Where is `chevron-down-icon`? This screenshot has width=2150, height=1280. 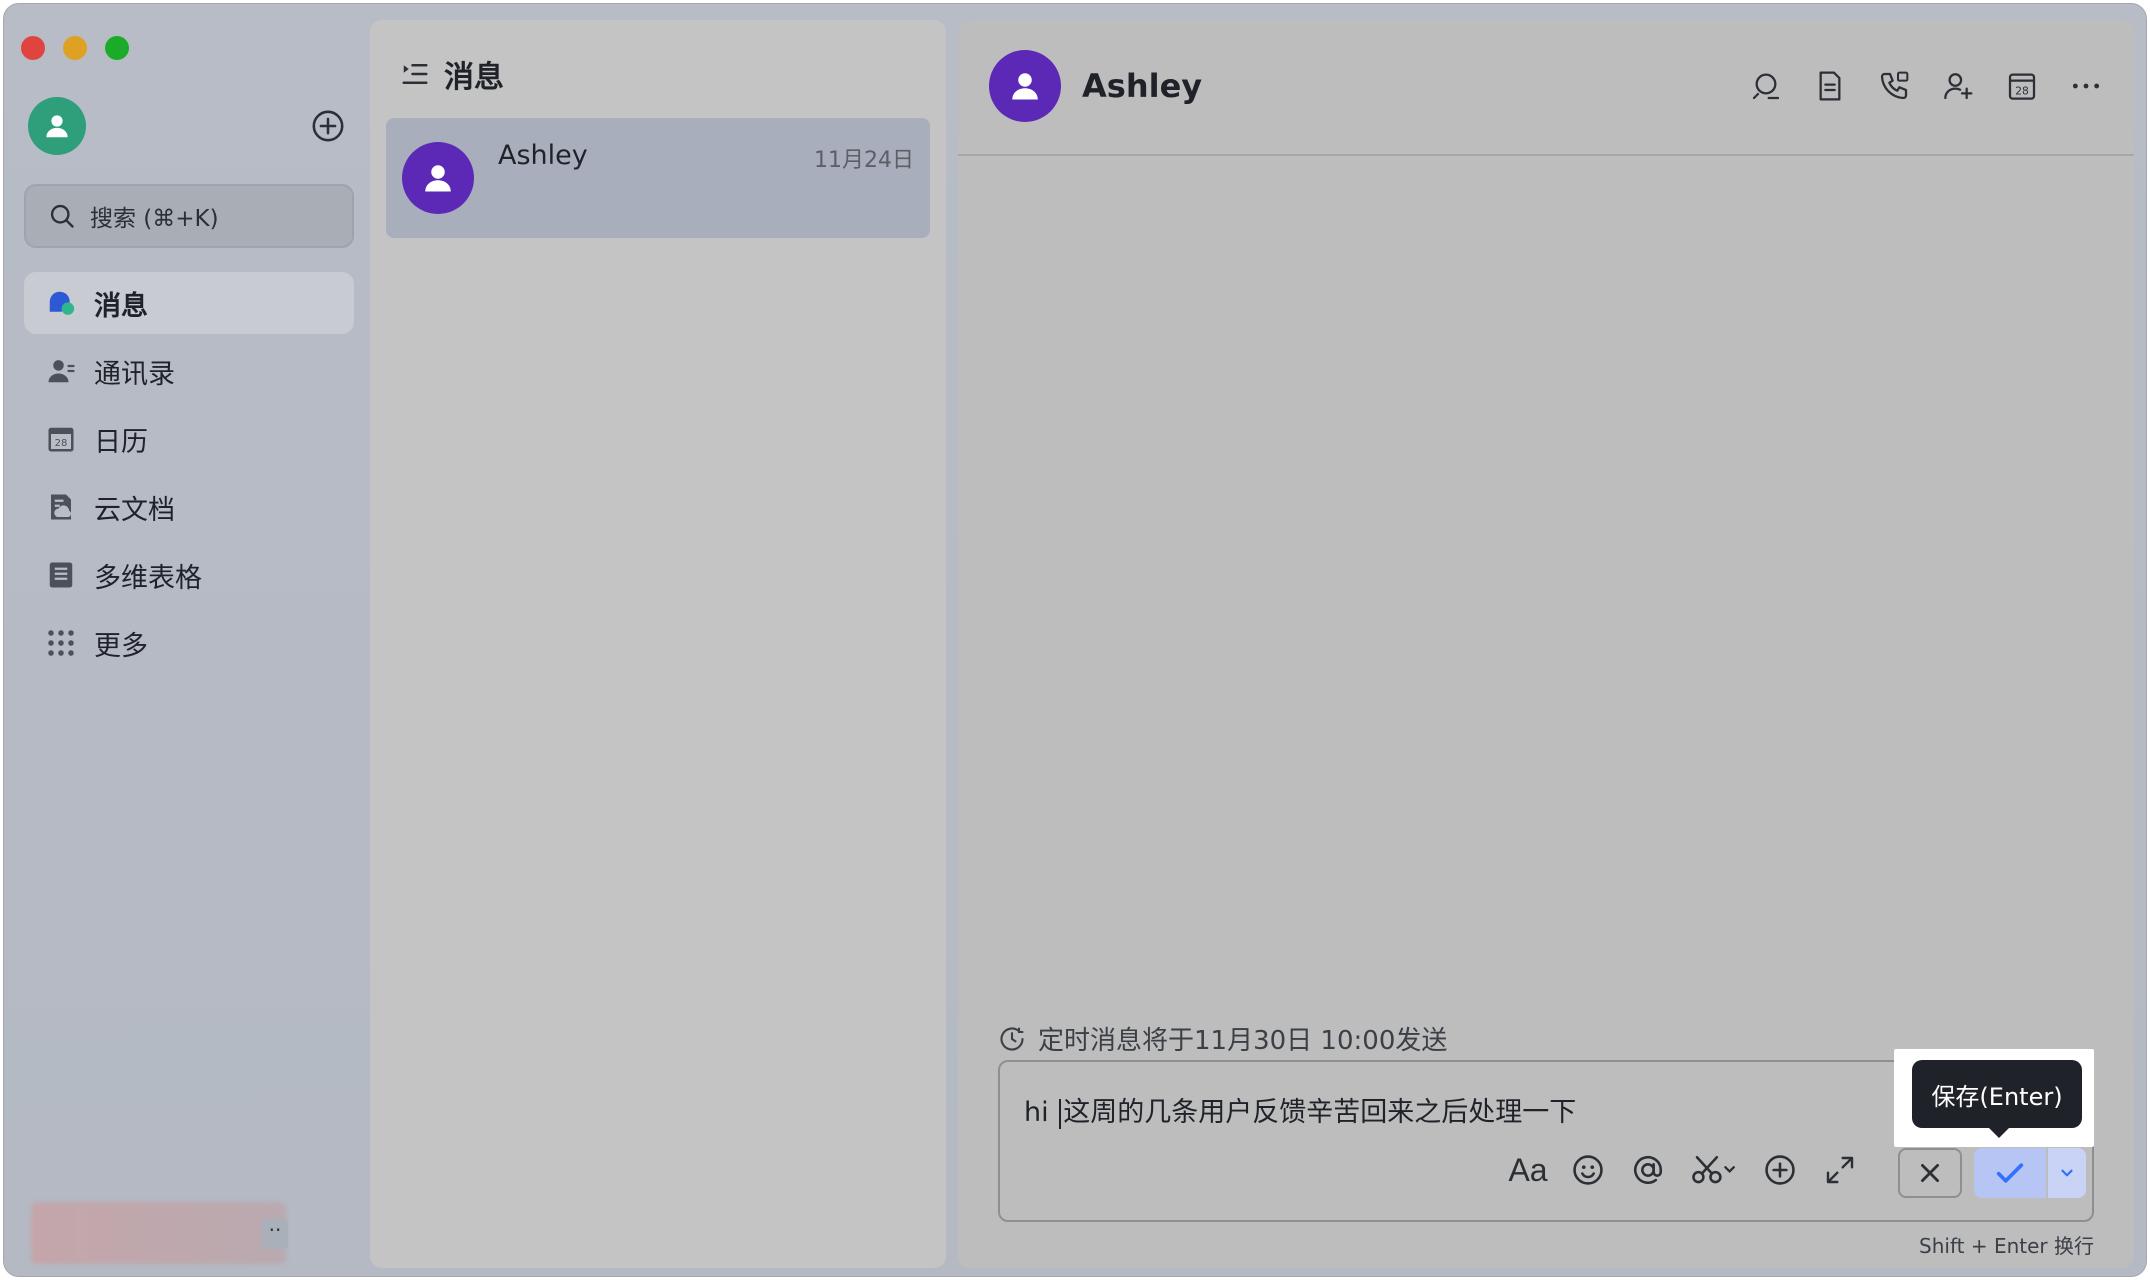
chevron-down-icon is located at coordinates (2067, 1173).